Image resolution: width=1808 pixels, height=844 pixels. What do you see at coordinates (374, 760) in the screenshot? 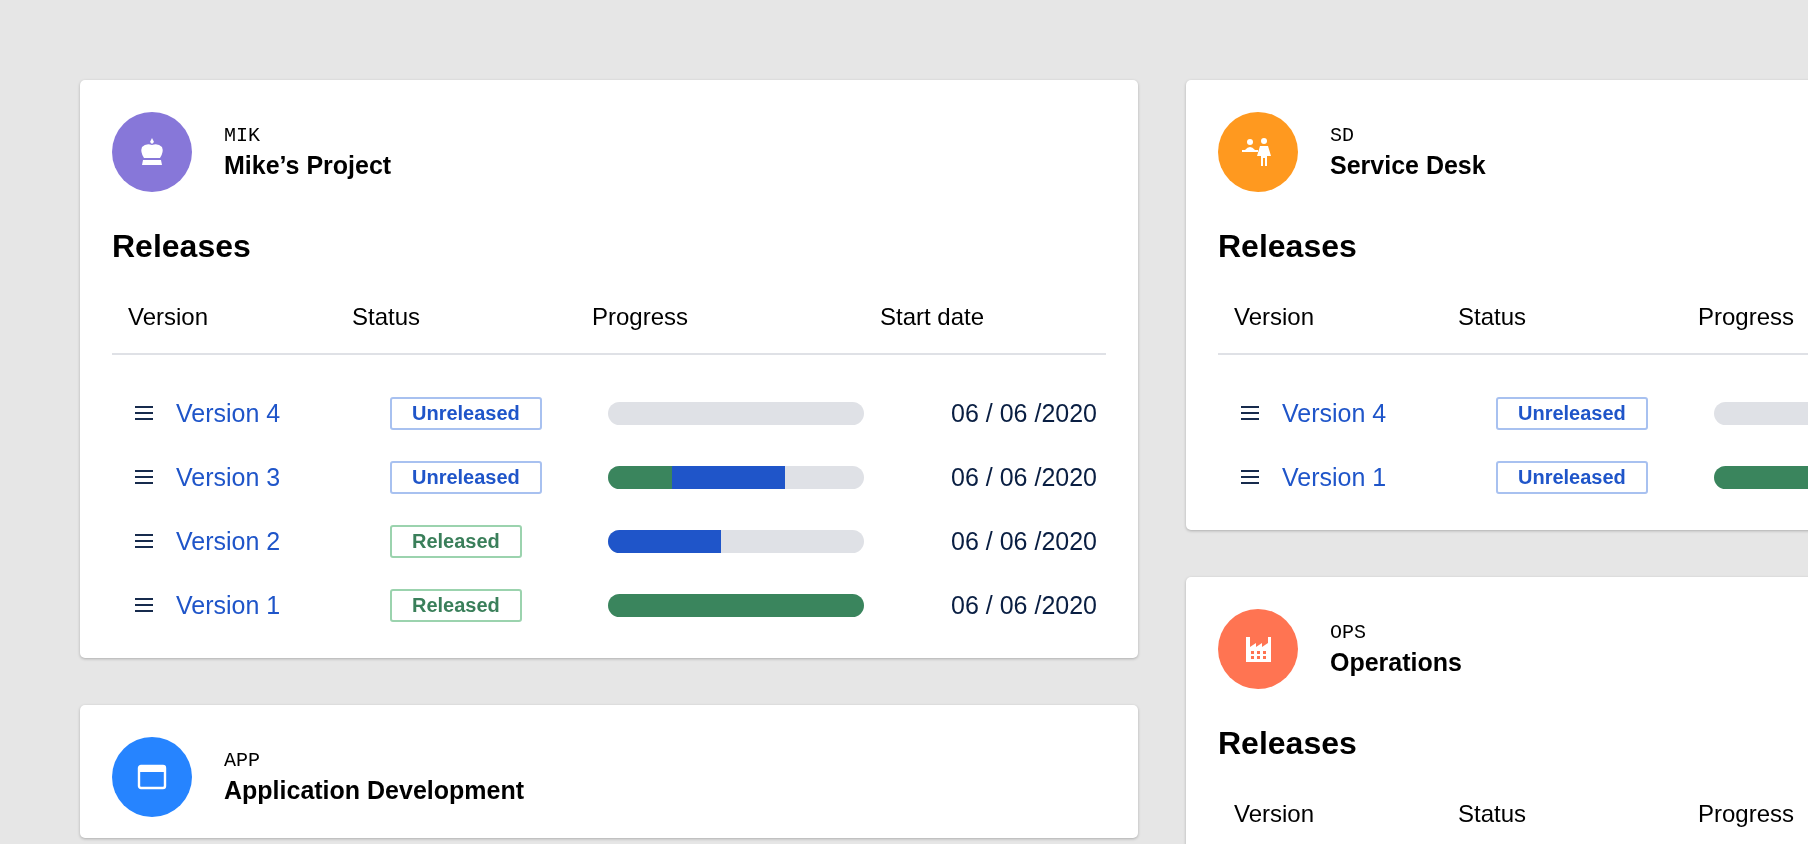
I see `project-key: APP` at bounding box center [374, 760].